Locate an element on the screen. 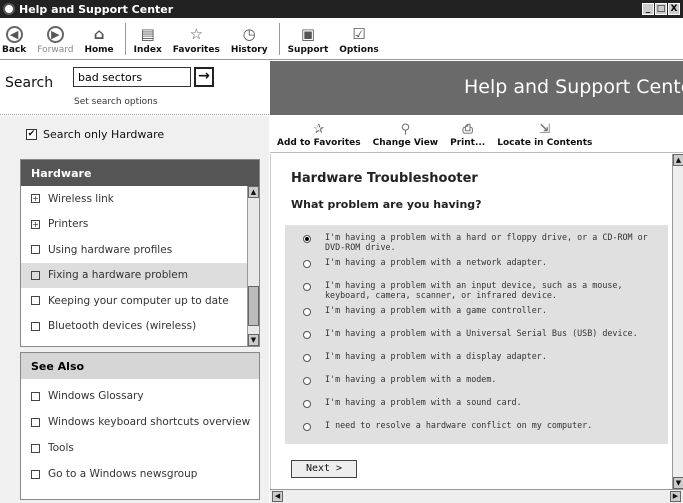 This screenshot has width=683, height=503. hardware-item-fixing-problem: Fixing a hardware problem is located at coordinates (134, 275).